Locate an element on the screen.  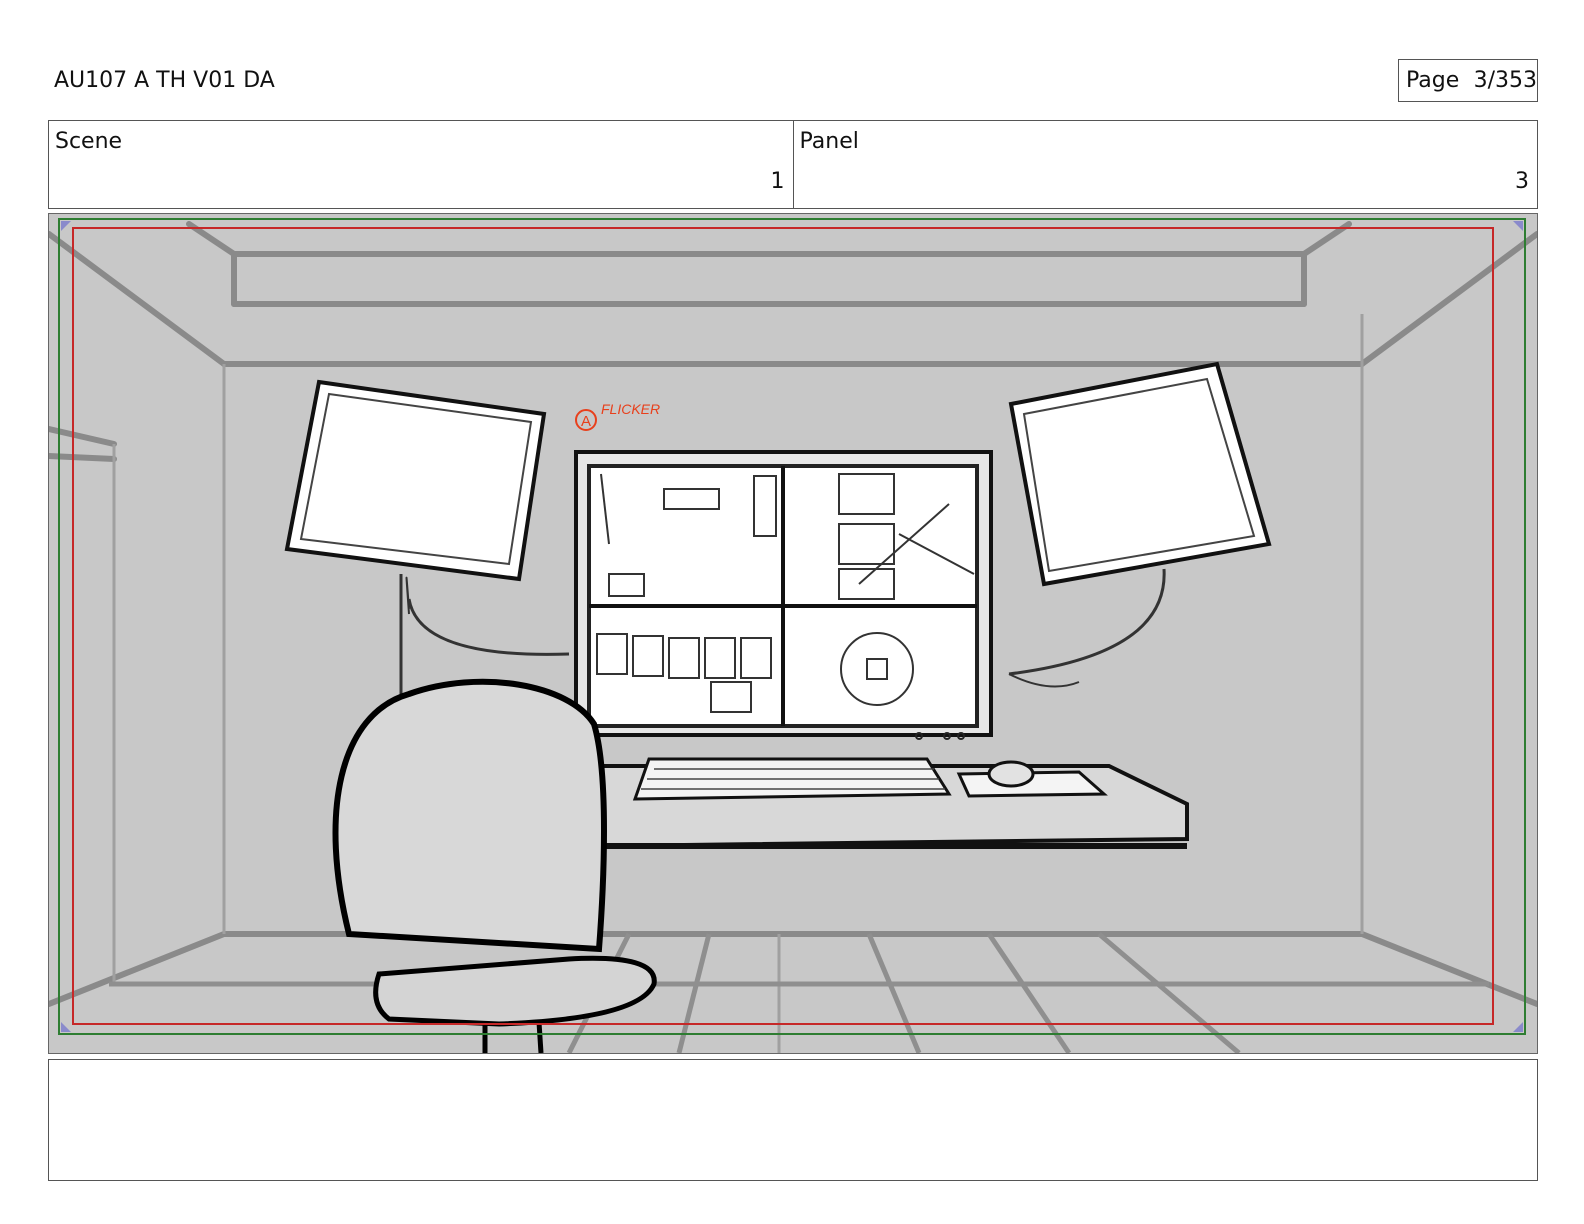
annotation-marker: A is located at coordinates (586, 421).